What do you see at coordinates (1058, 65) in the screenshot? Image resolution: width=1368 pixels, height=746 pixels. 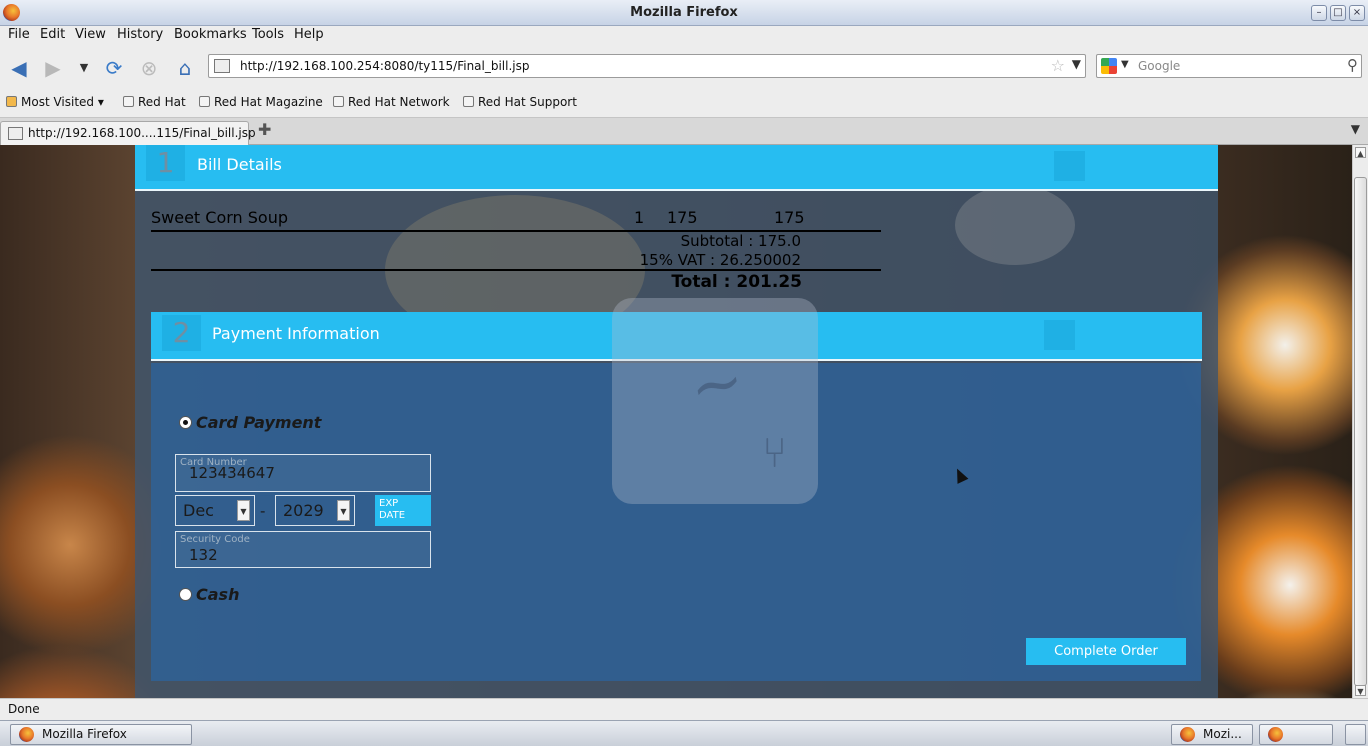 I see `star-icon: ☆` at bounding box center [1058, 65].